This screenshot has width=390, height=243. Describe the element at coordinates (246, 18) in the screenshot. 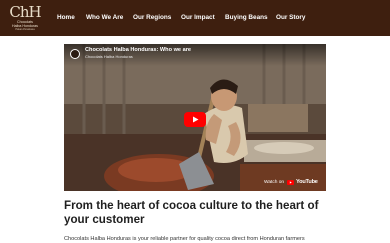

I see `nav-item-buying-beans: Buying Beans` at that location.